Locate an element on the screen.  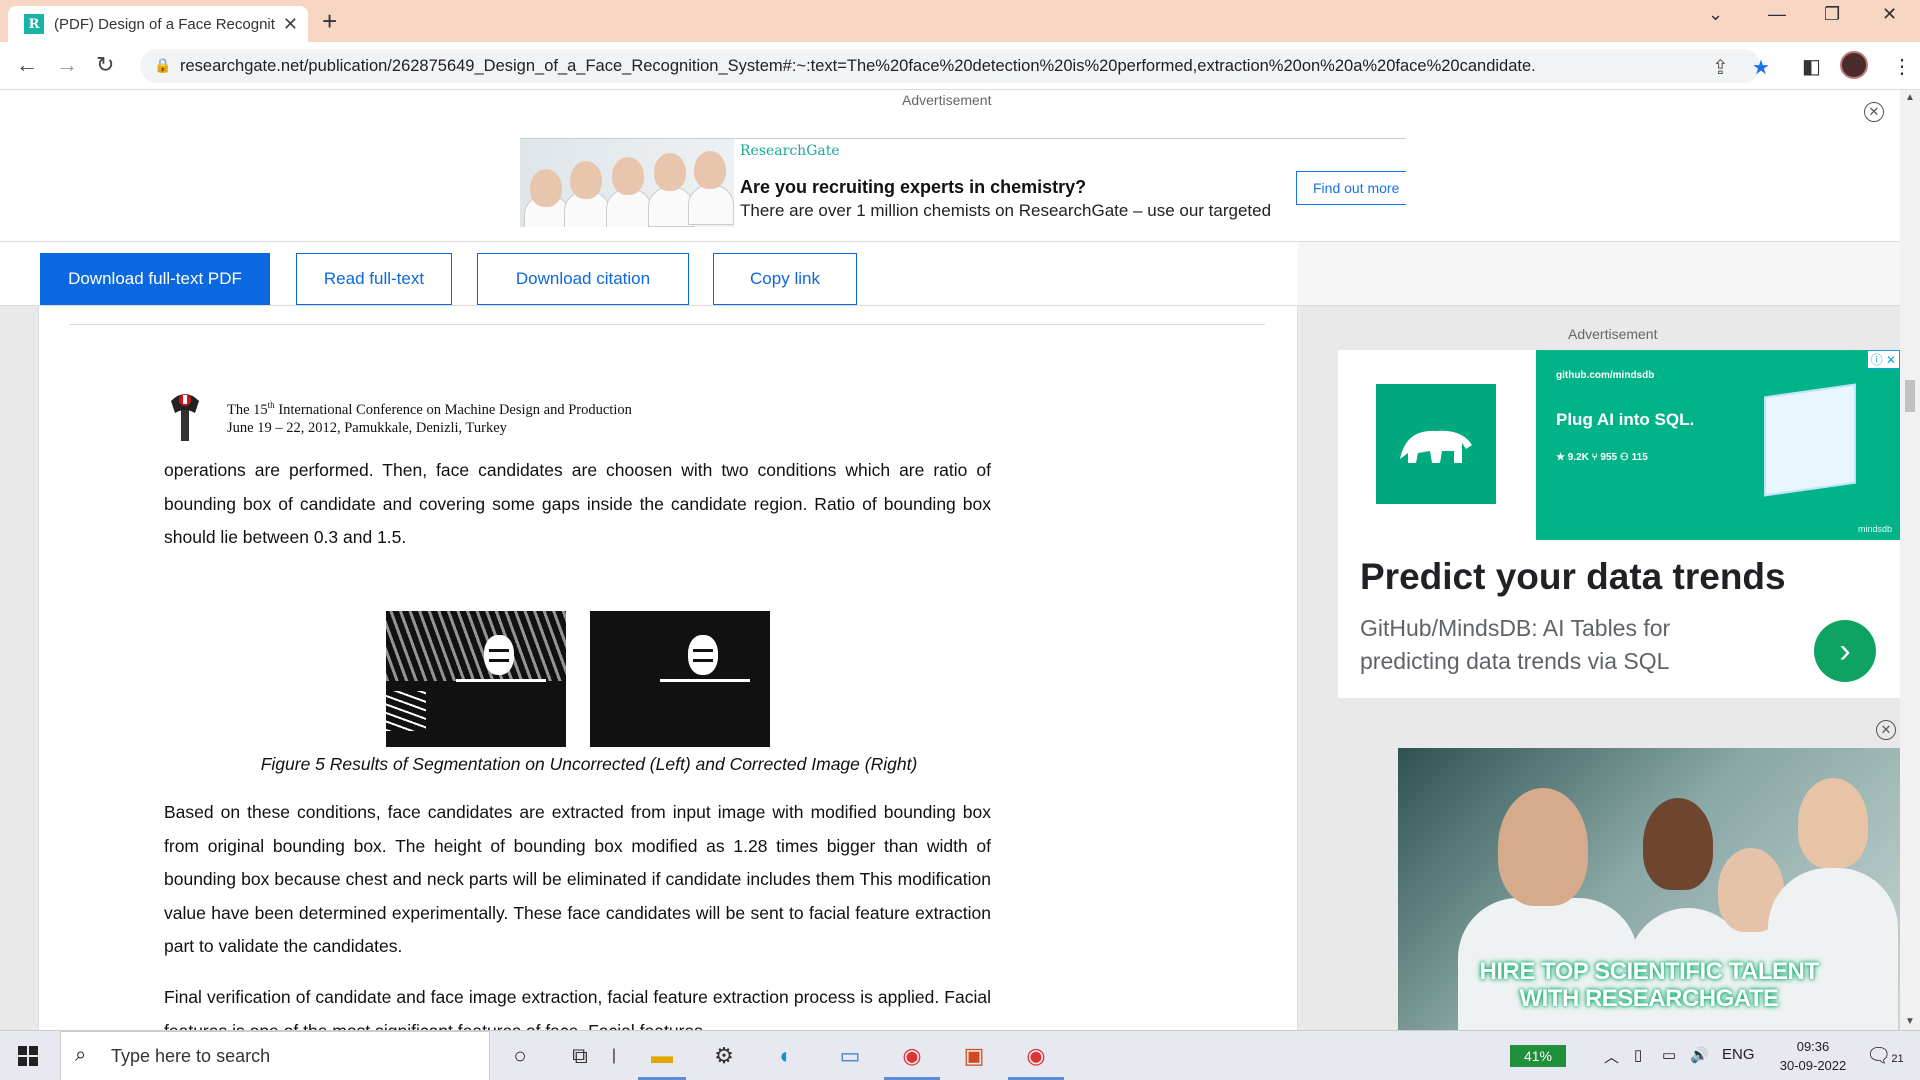
tab-close-icon: ✕ is located at coordinates (290, 24).